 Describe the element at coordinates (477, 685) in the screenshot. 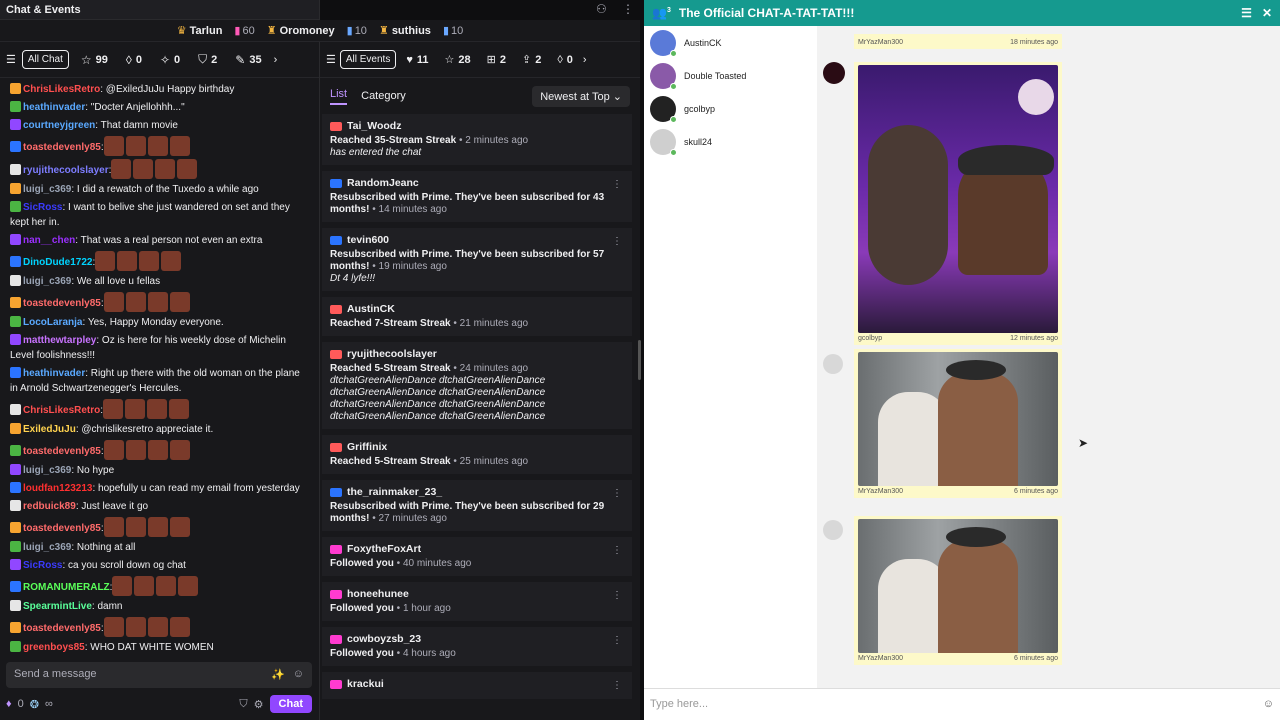

I see `event-card: krackui ⋮` at that location.